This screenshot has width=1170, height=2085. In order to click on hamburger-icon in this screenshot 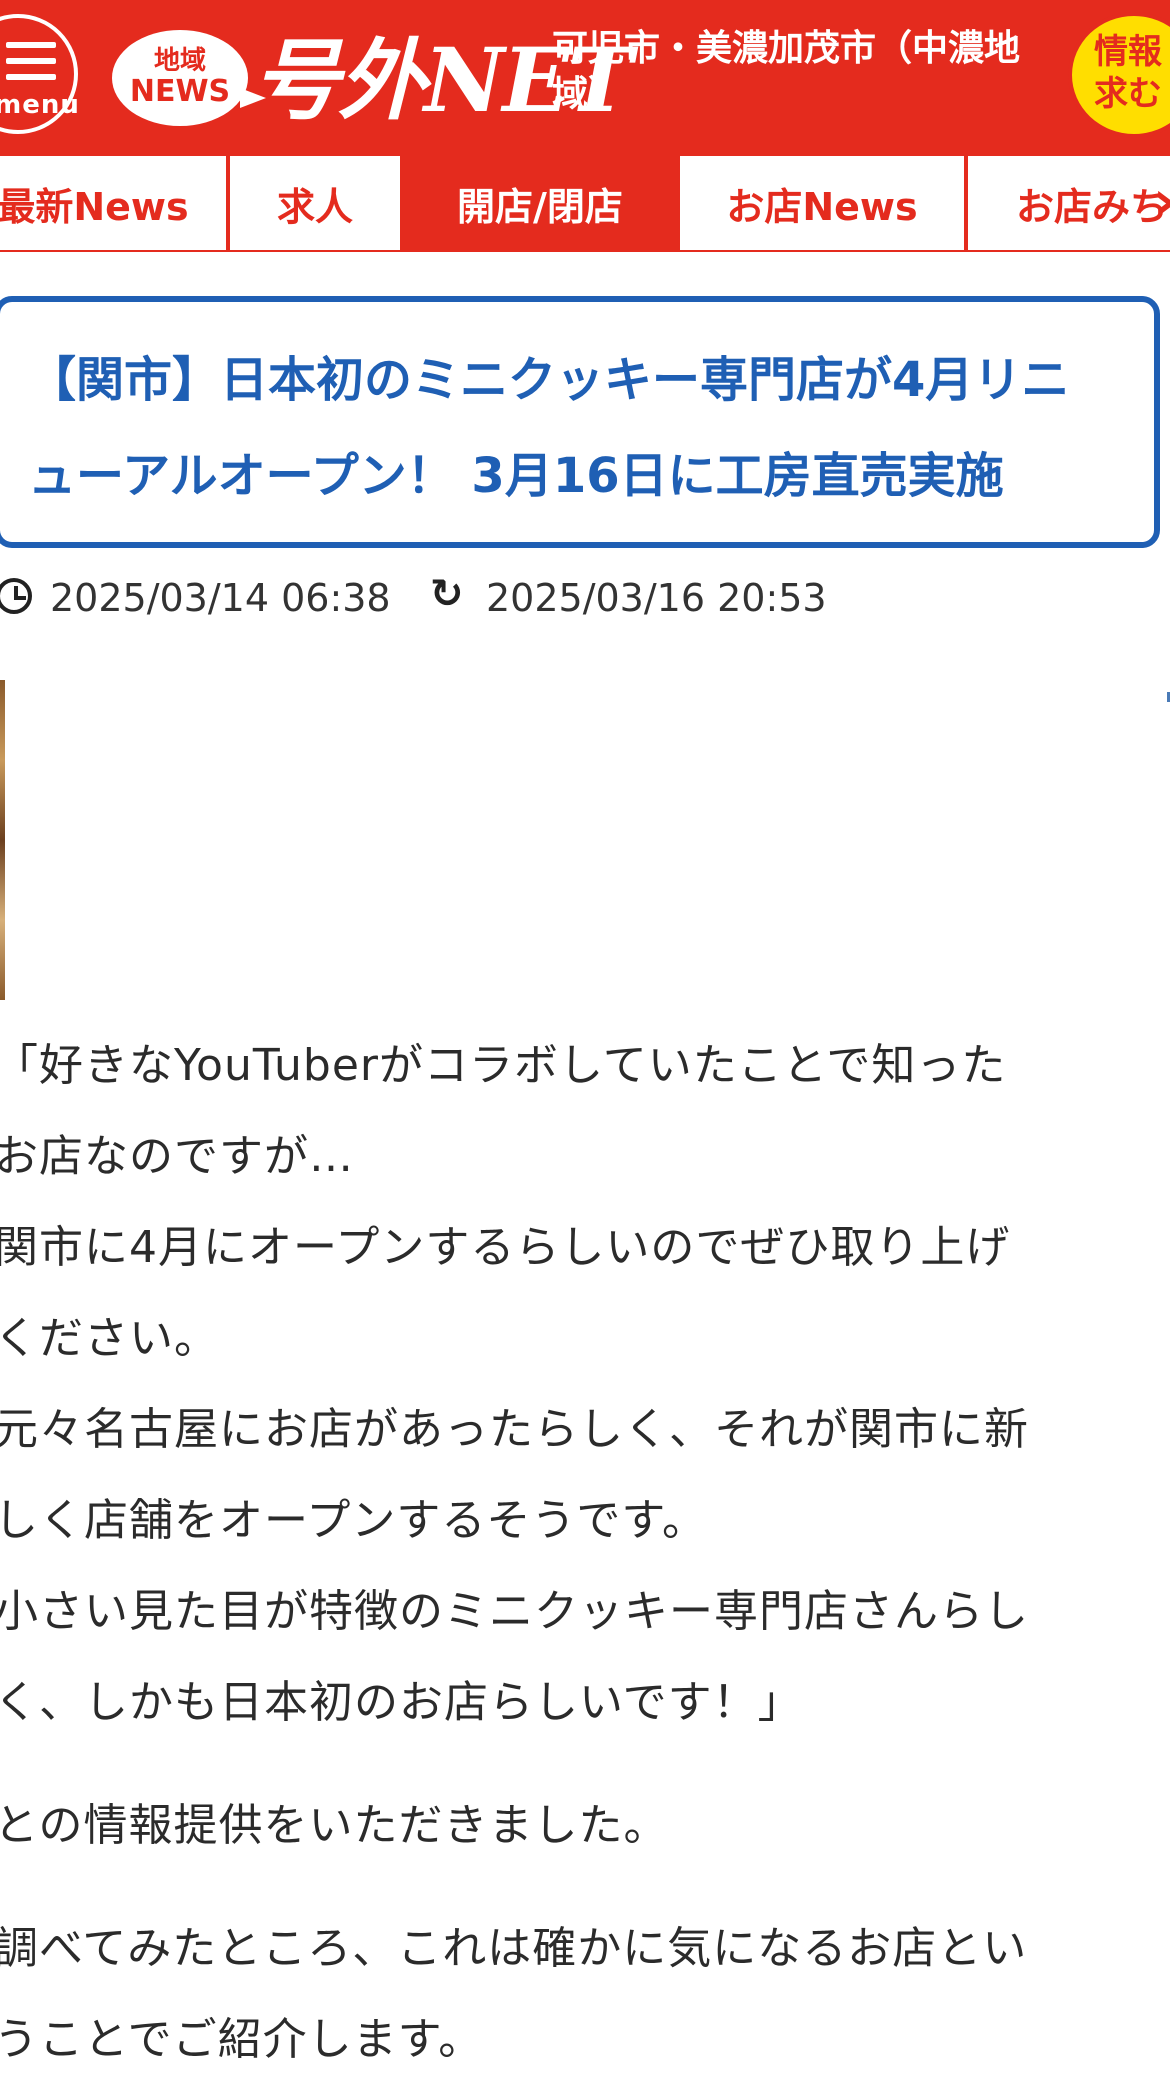, I will do `click(31, 45)`.